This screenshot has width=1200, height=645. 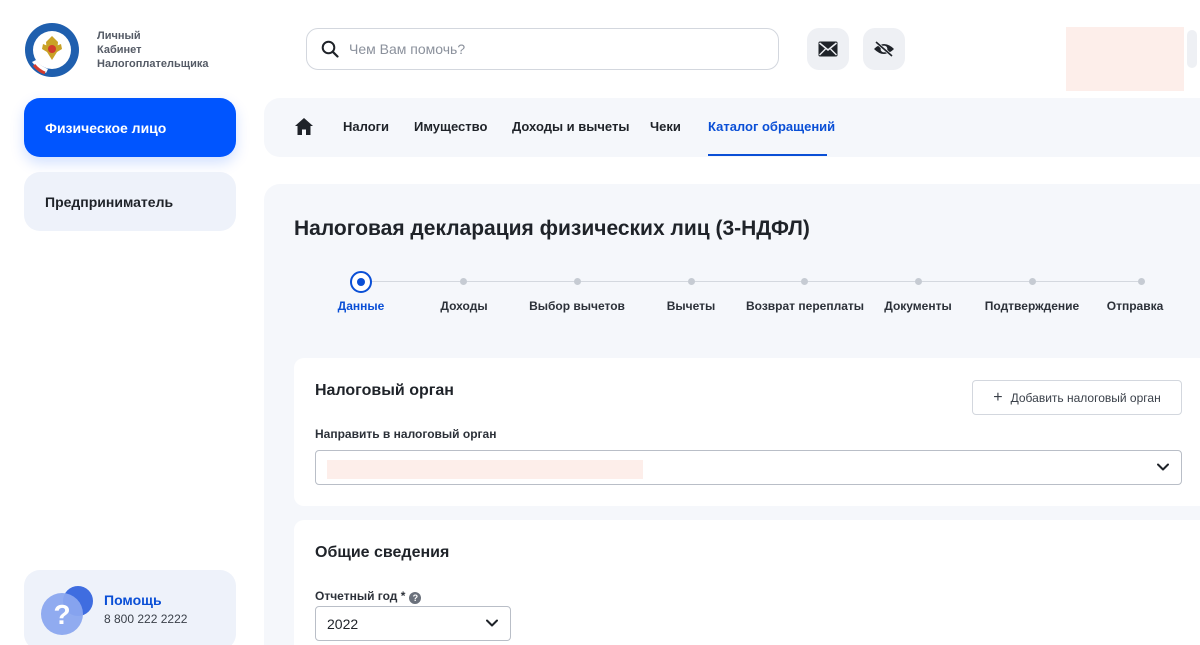 I want to click on brand-line: Кабинет, so click(x=119, y=50).